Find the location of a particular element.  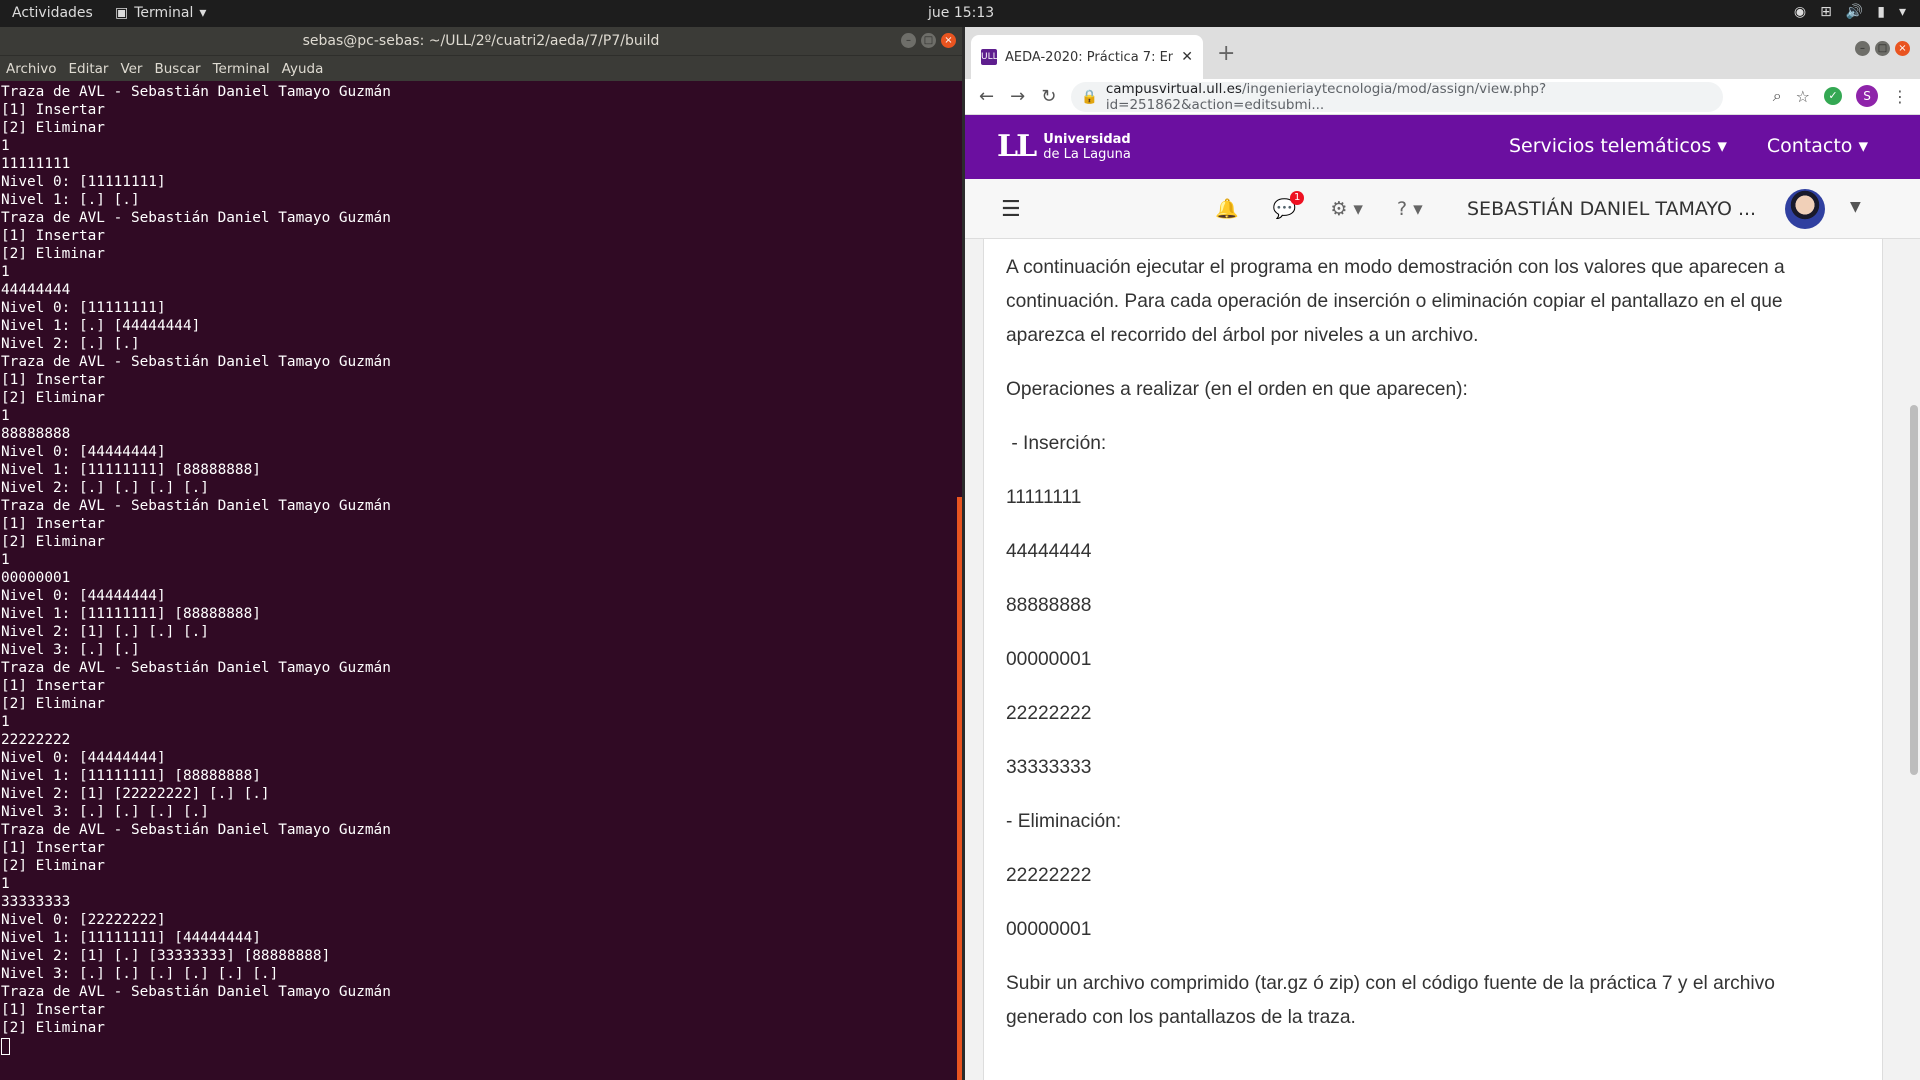

profile-avatar: S is located at coordinates (1867, 96).